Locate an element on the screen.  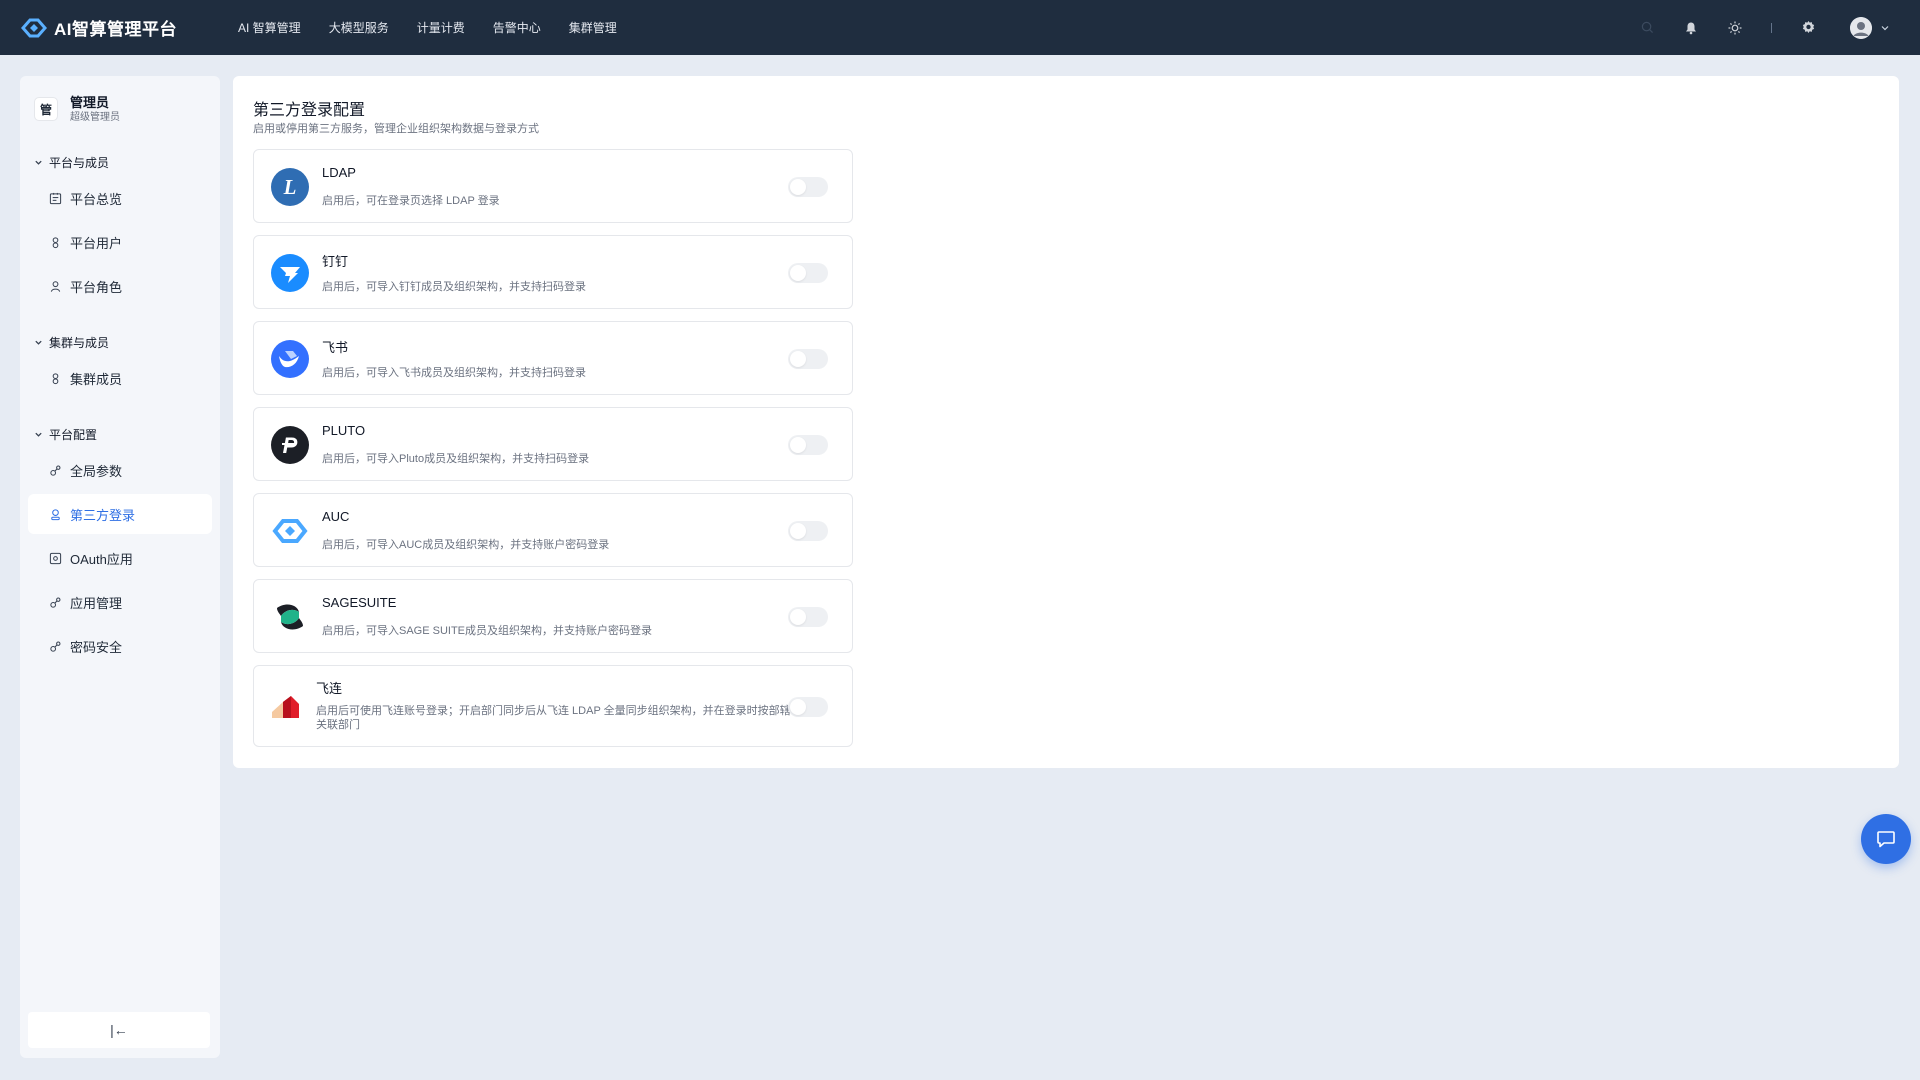
collapse-icon: |← is located at coordinates (119, 1030).